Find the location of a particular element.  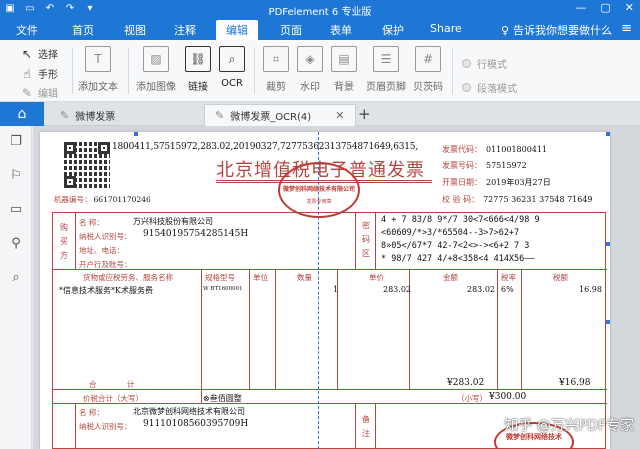

menu-protect: 保护 is located at coordinates (393, 30).